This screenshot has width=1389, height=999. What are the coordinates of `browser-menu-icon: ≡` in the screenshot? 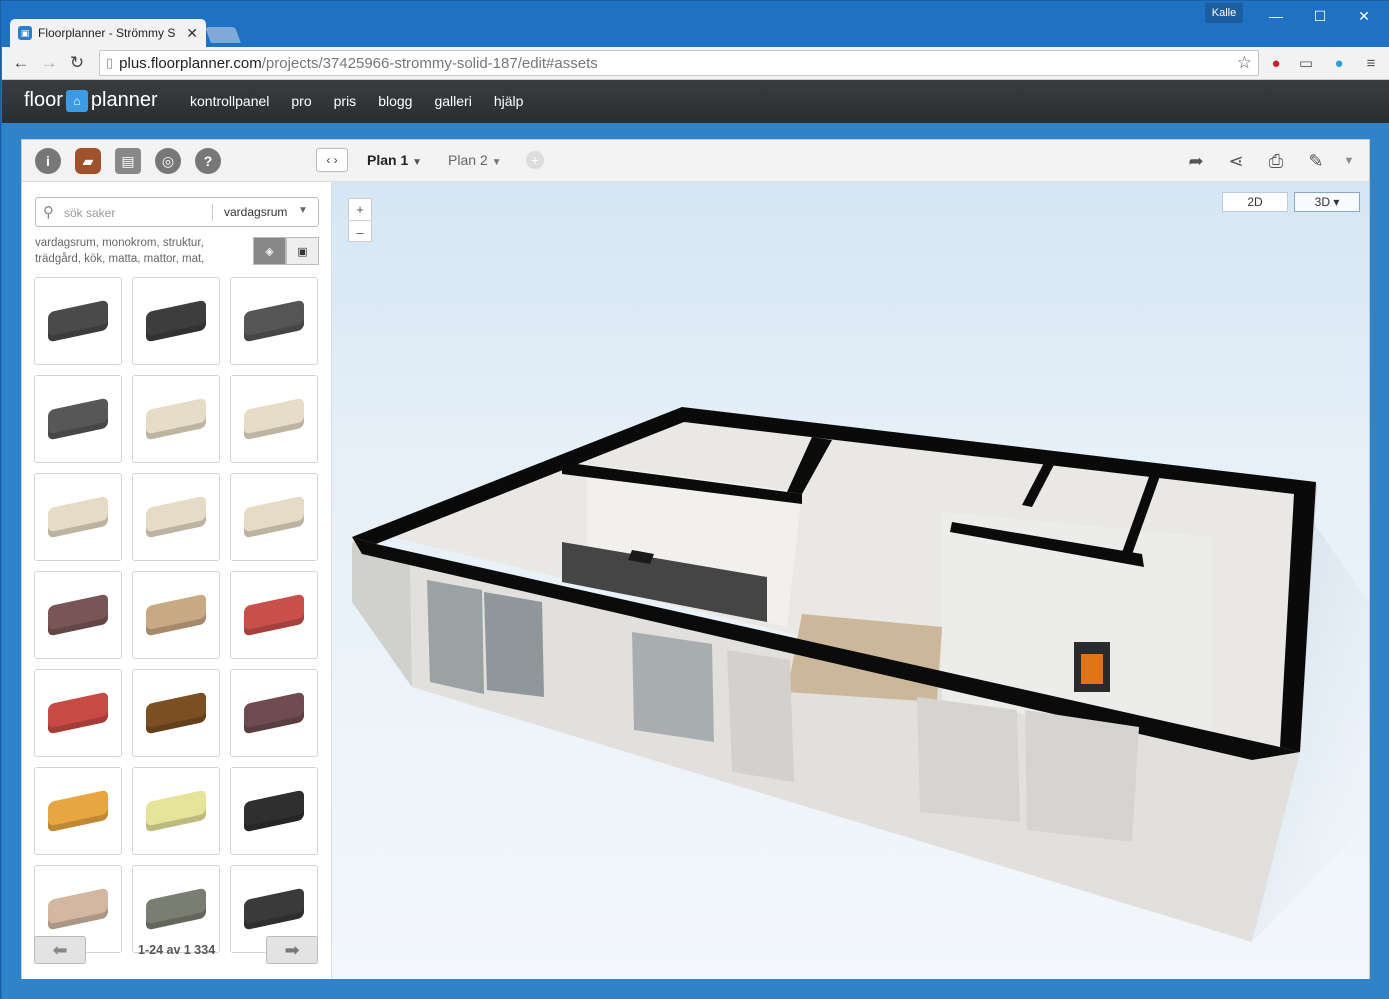 It's located at (1371, 63).